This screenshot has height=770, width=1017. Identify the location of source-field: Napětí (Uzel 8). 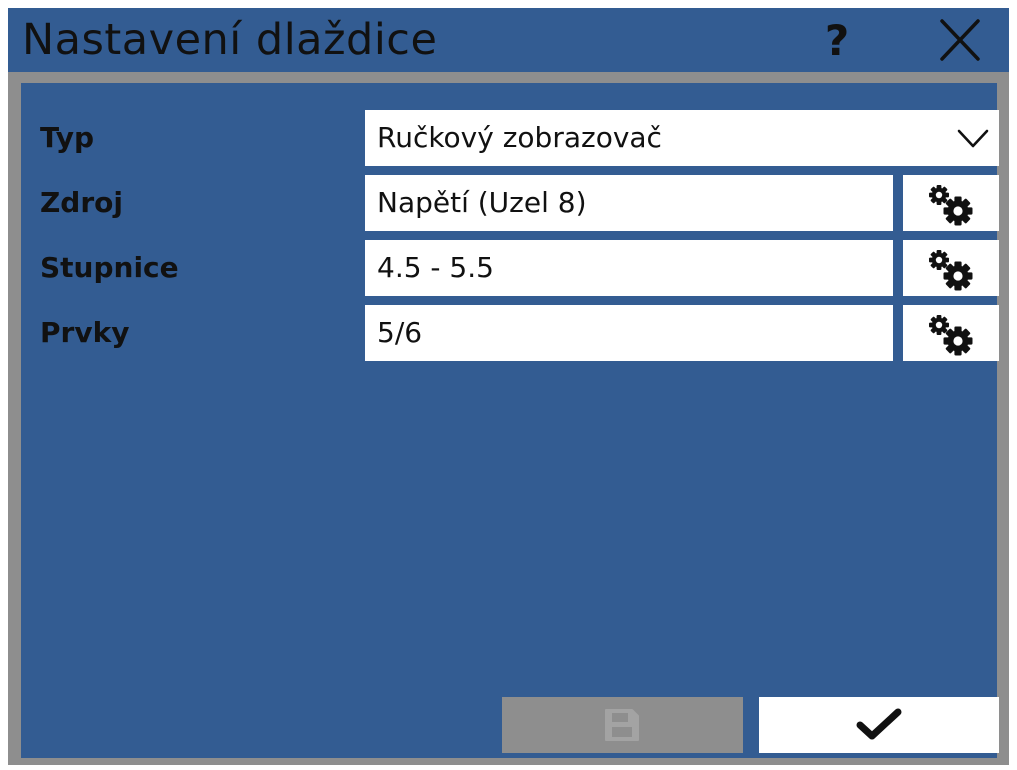
(629, 203).